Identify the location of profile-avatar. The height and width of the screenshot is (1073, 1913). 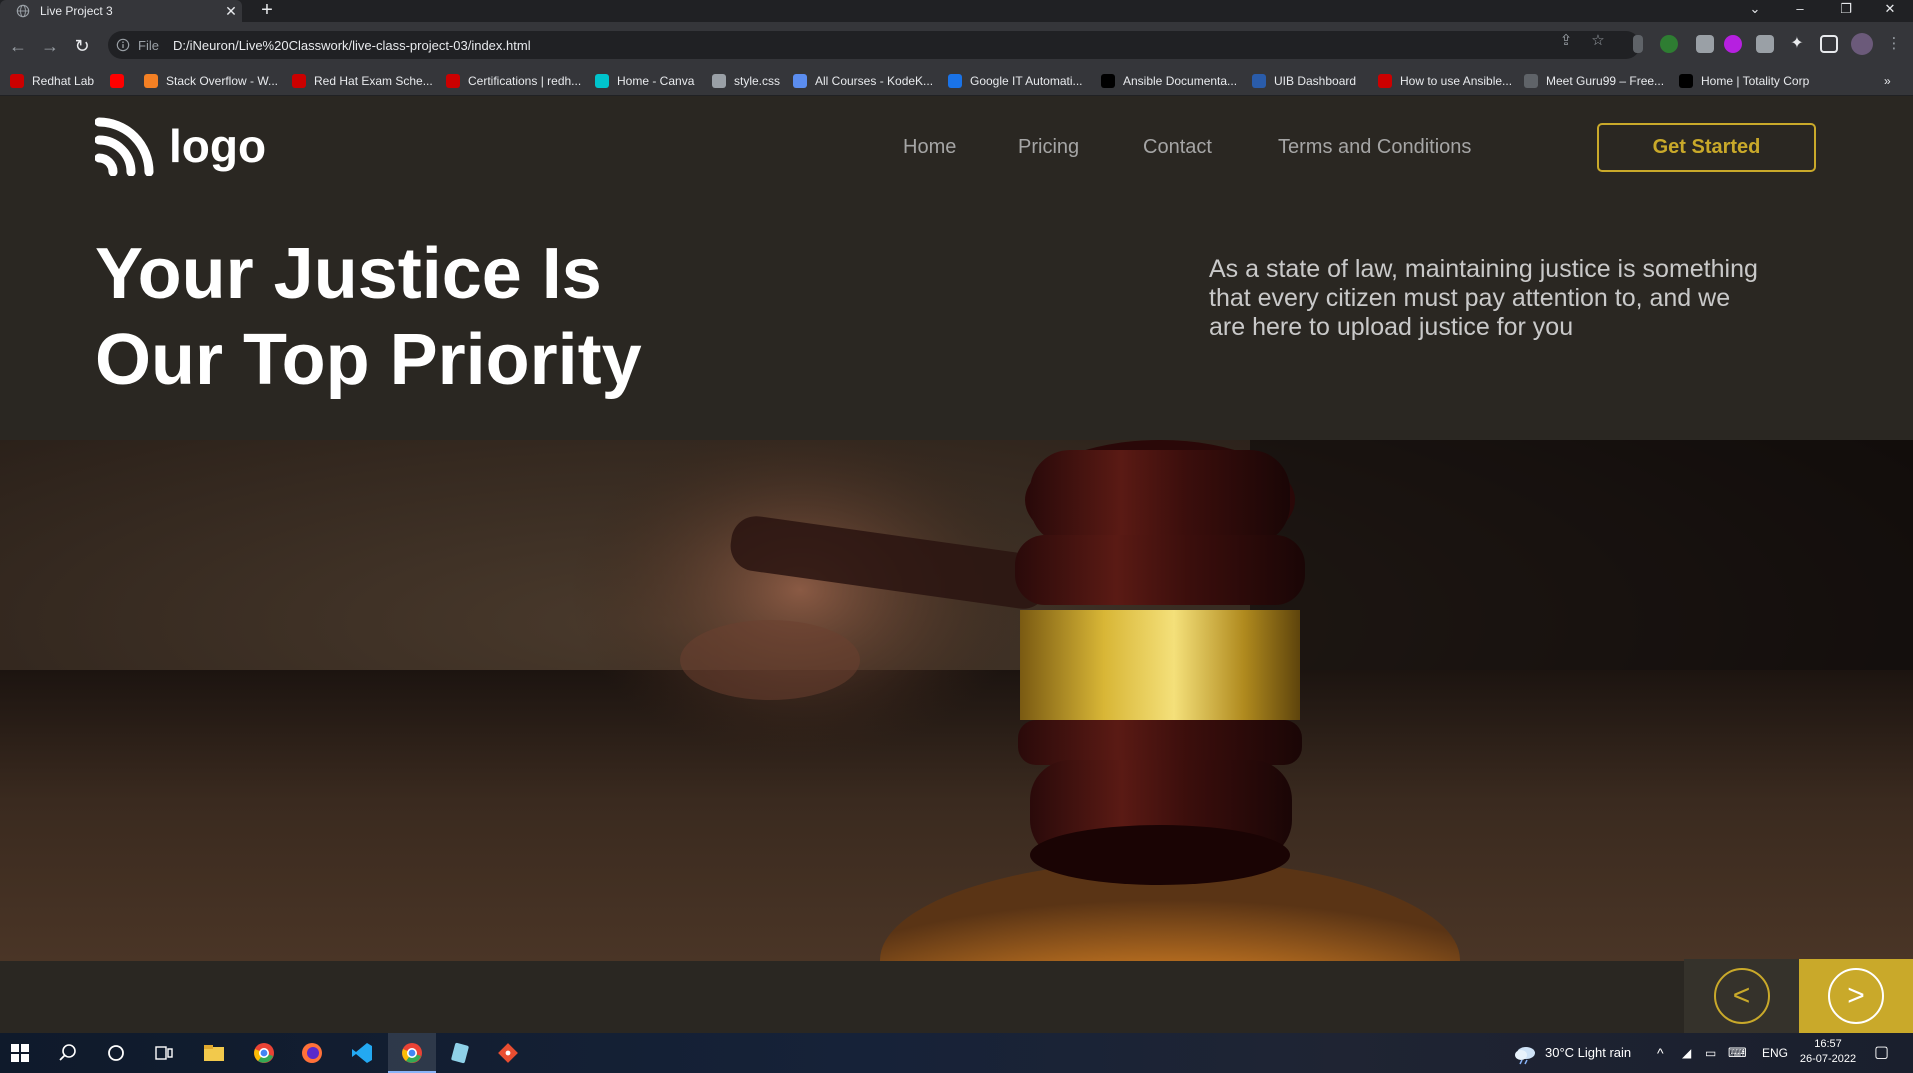
(1862, 44).